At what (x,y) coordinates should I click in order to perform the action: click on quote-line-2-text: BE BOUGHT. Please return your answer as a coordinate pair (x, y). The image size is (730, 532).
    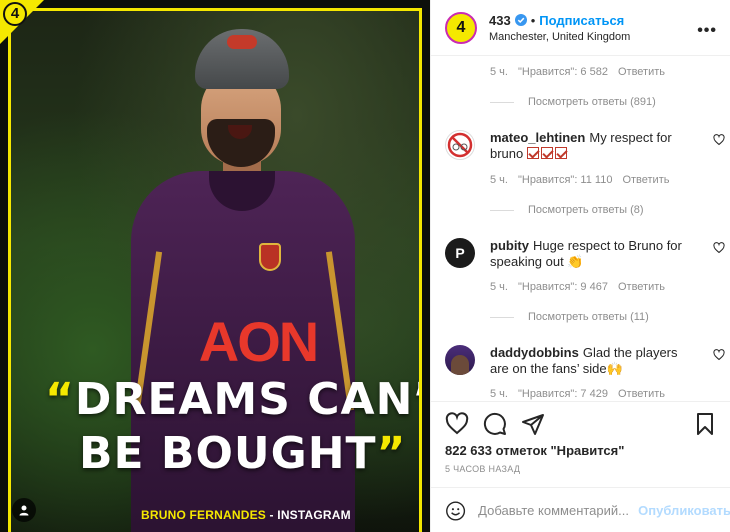
    Looking at the image, I should click on (228, 453).